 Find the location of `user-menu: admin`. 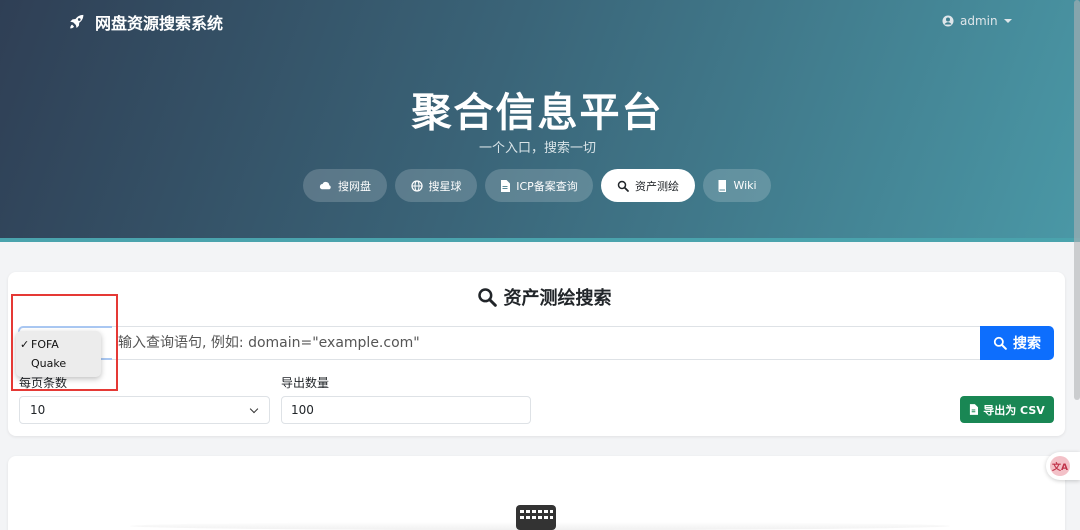

user-menu: admin is located at coordinates (977, 21).